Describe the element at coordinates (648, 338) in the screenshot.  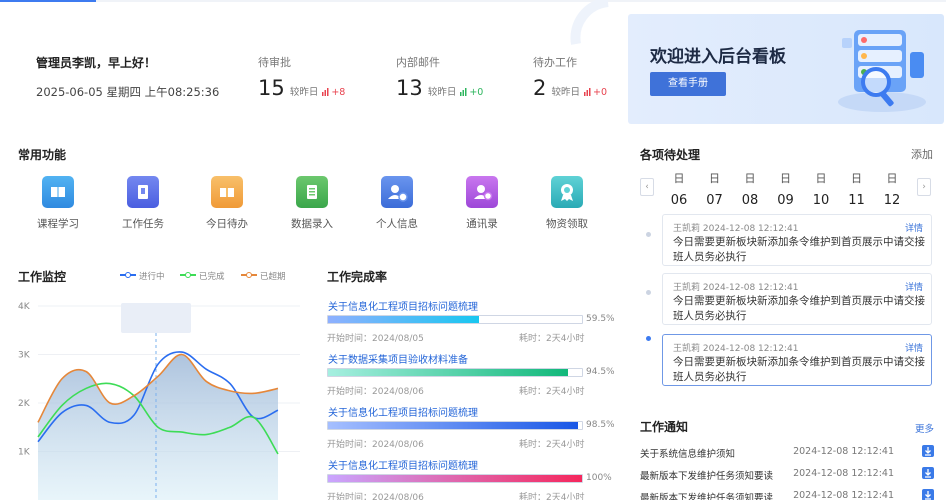
I see `timeline-dot-active` at that location.